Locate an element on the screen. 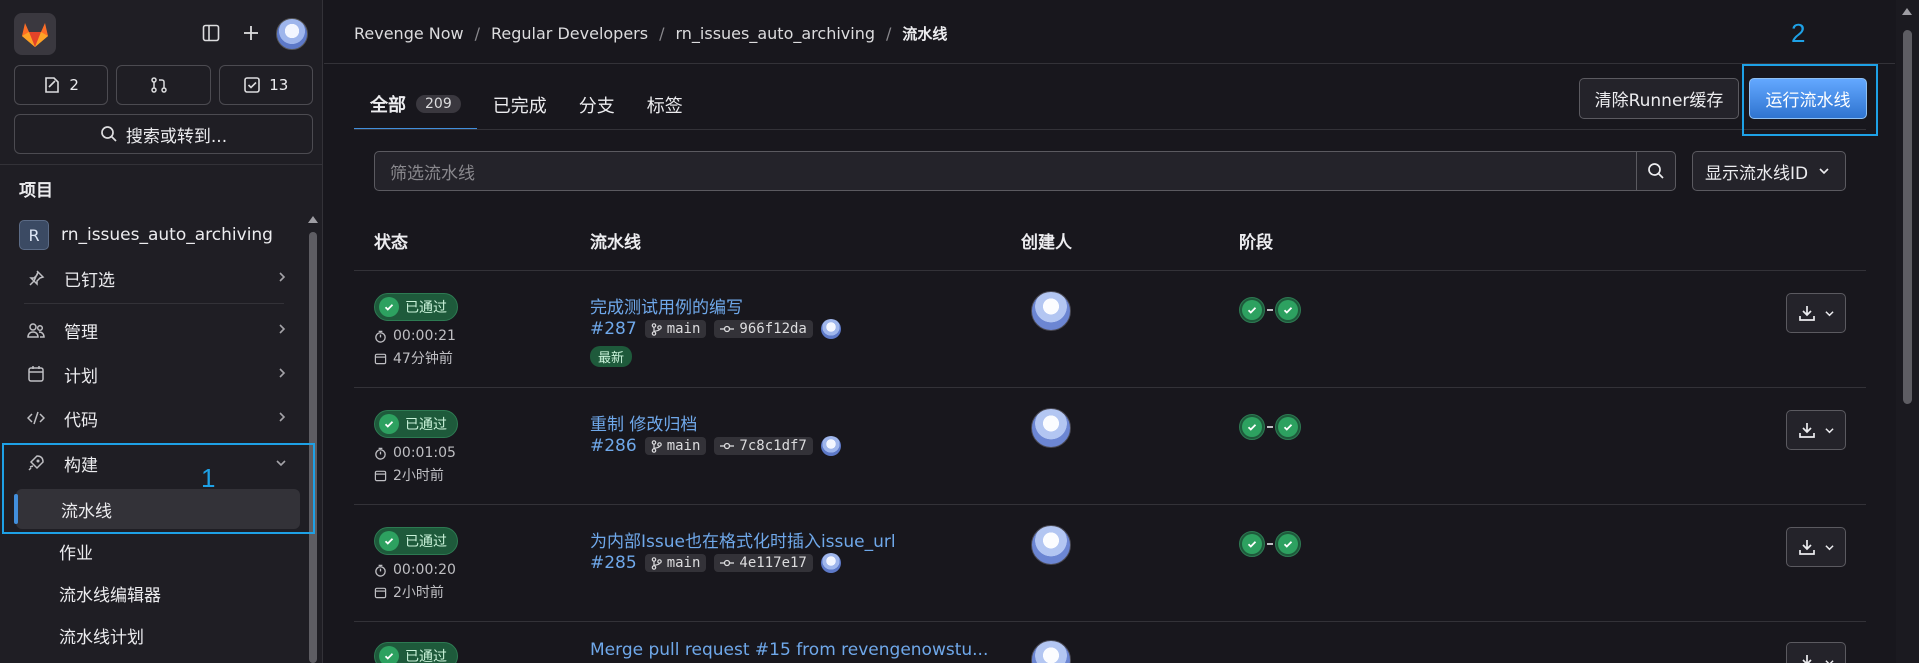  code-icon is located at coordinates (36, 418).